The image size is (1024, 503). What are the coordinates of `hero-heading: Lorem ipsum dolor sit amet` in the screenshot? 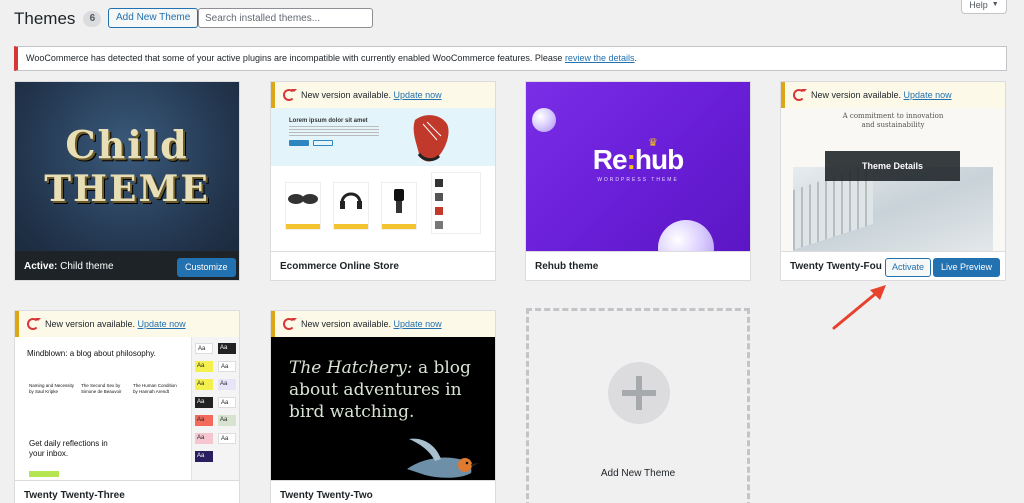 It's located at (328, 121).